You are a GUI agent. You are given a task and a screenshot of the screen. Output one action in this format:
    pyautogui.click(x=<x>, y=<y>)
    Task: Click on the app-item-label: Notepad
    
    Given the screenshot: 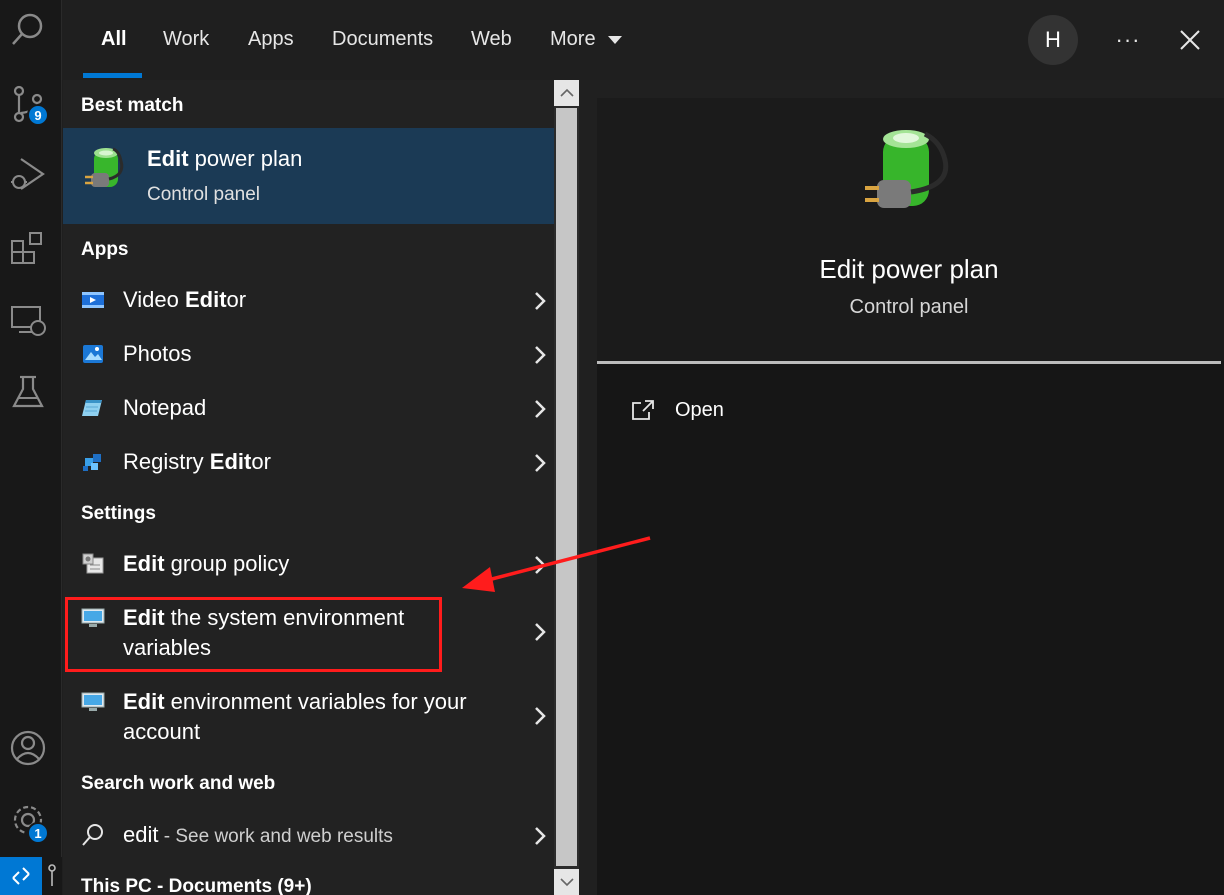 What is the action you would take?
    pyautogui.click(x=164, y=408)
    